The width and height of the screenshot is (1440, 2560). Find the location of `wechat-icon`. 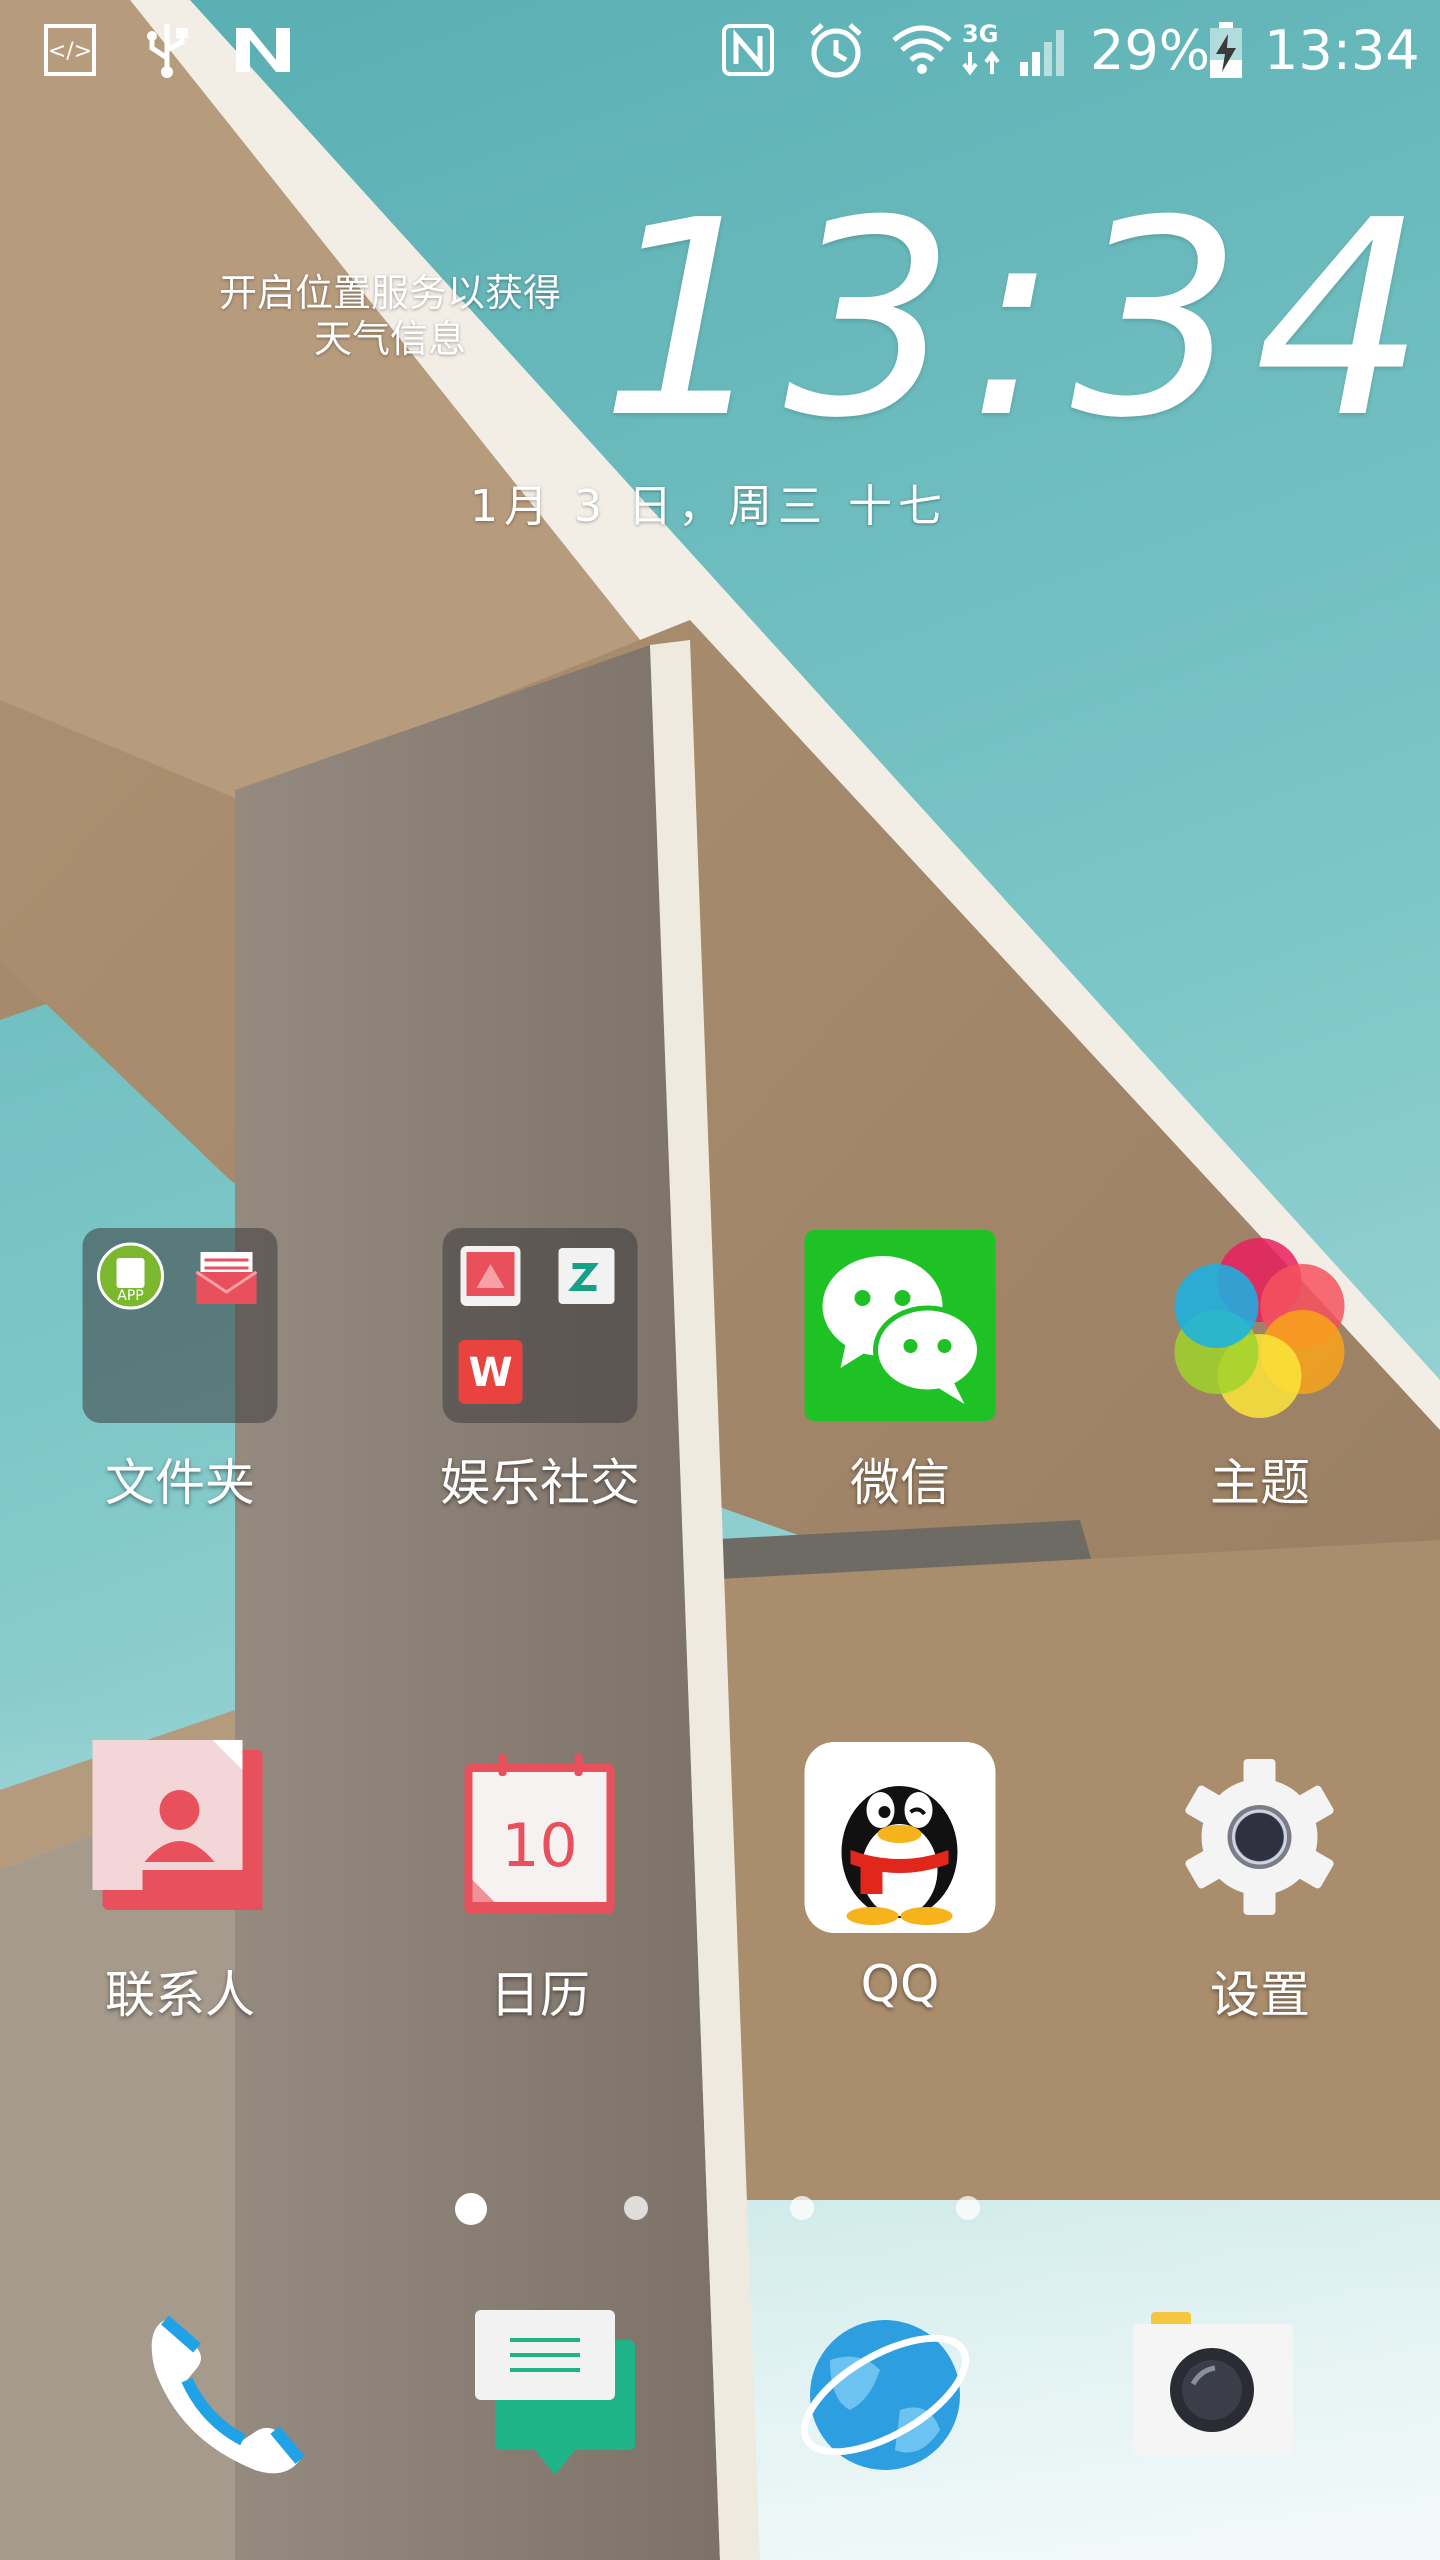

wechat-icon is located at coordinates (900, 1325).